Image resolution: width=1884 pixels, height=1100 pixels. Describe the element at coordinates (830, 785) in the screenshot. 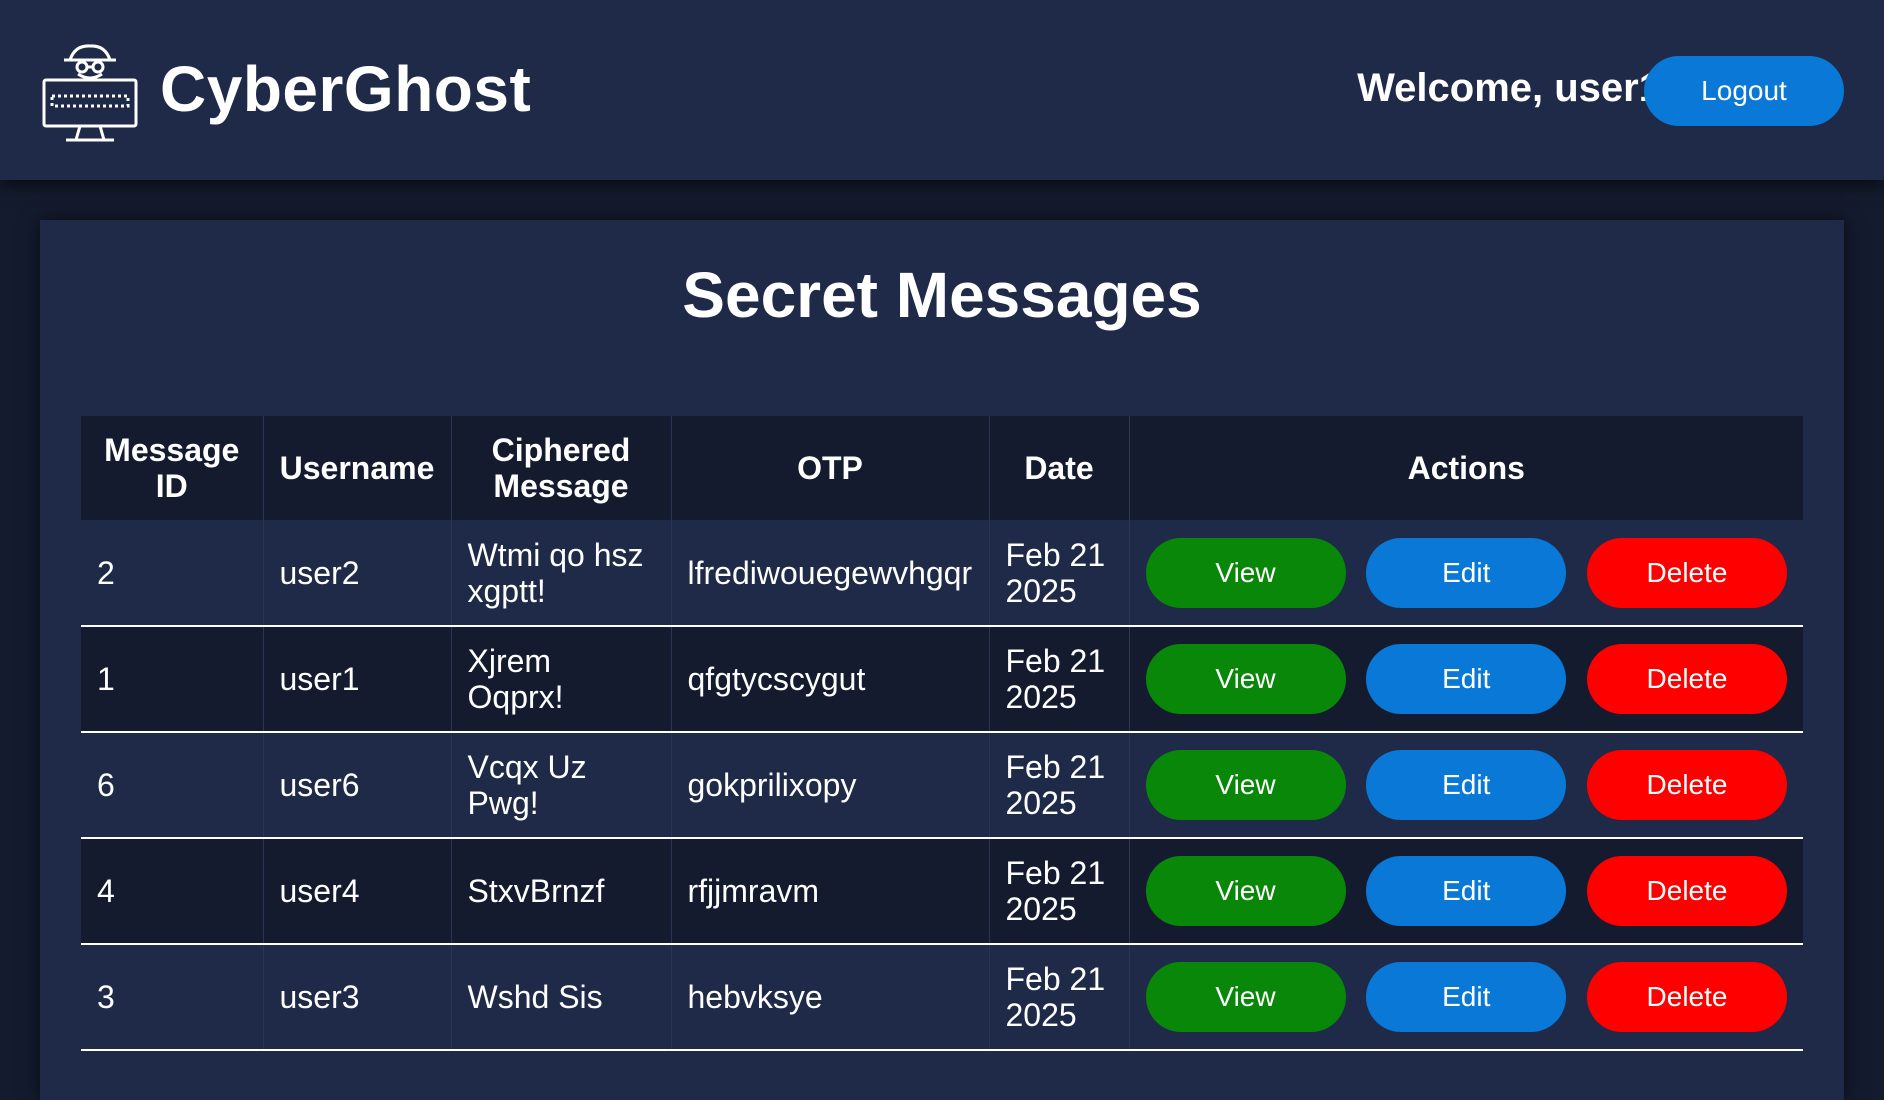

I see `cell-otp: gokprilixopy` at that location.